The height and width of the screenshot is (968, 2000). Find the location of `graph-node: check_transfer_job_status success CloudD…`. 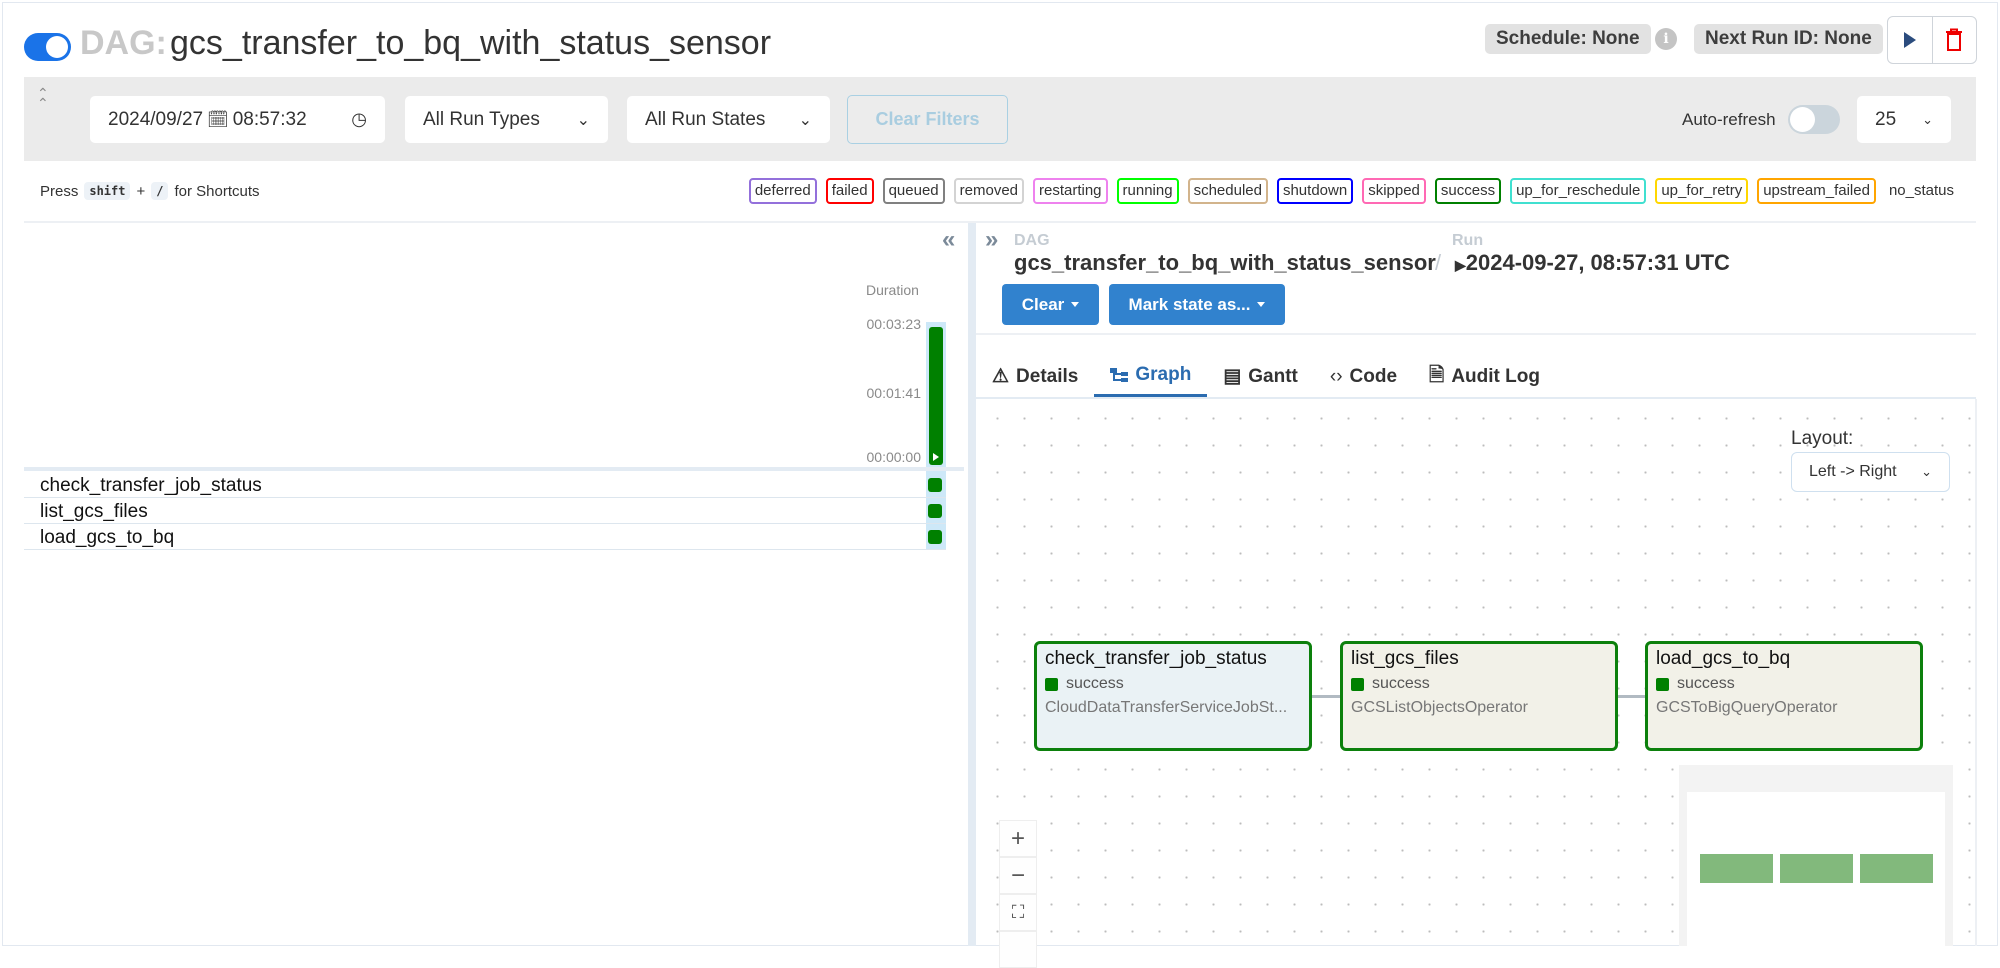

graph-node: check_transfer_job_status success CloudD… is located at coordinates (1173, 696).